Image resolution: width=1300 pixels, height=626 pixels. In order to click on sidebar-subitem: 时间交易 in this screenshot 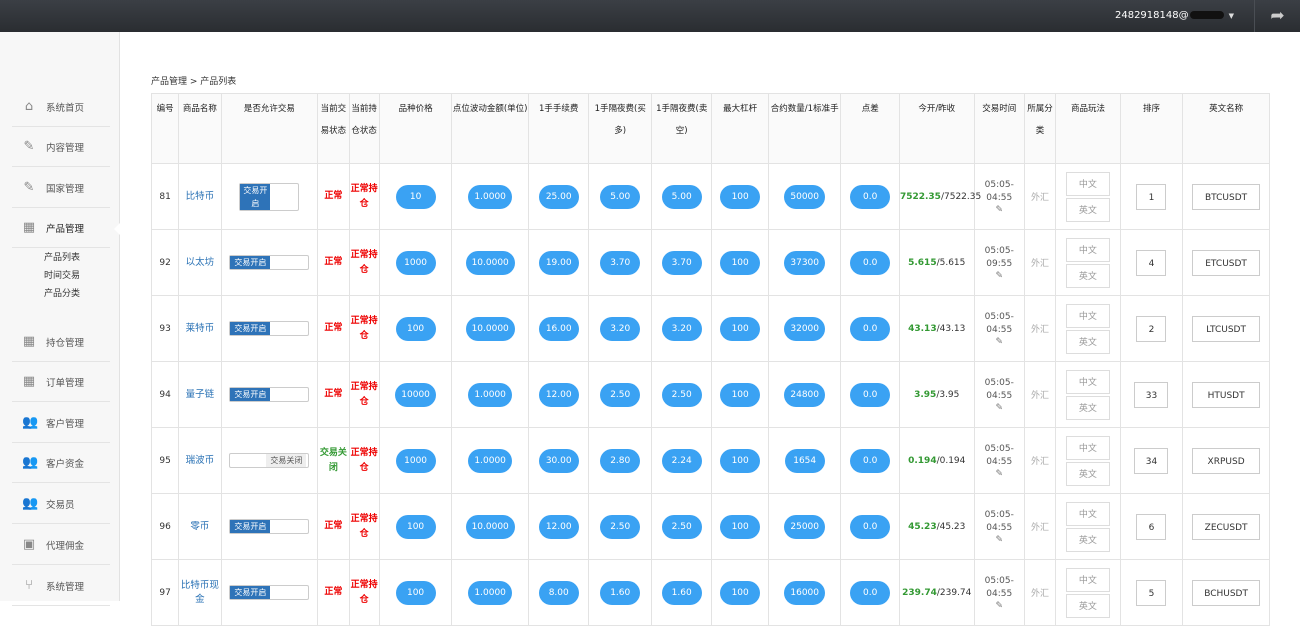, I will do `click(62, 274)`.